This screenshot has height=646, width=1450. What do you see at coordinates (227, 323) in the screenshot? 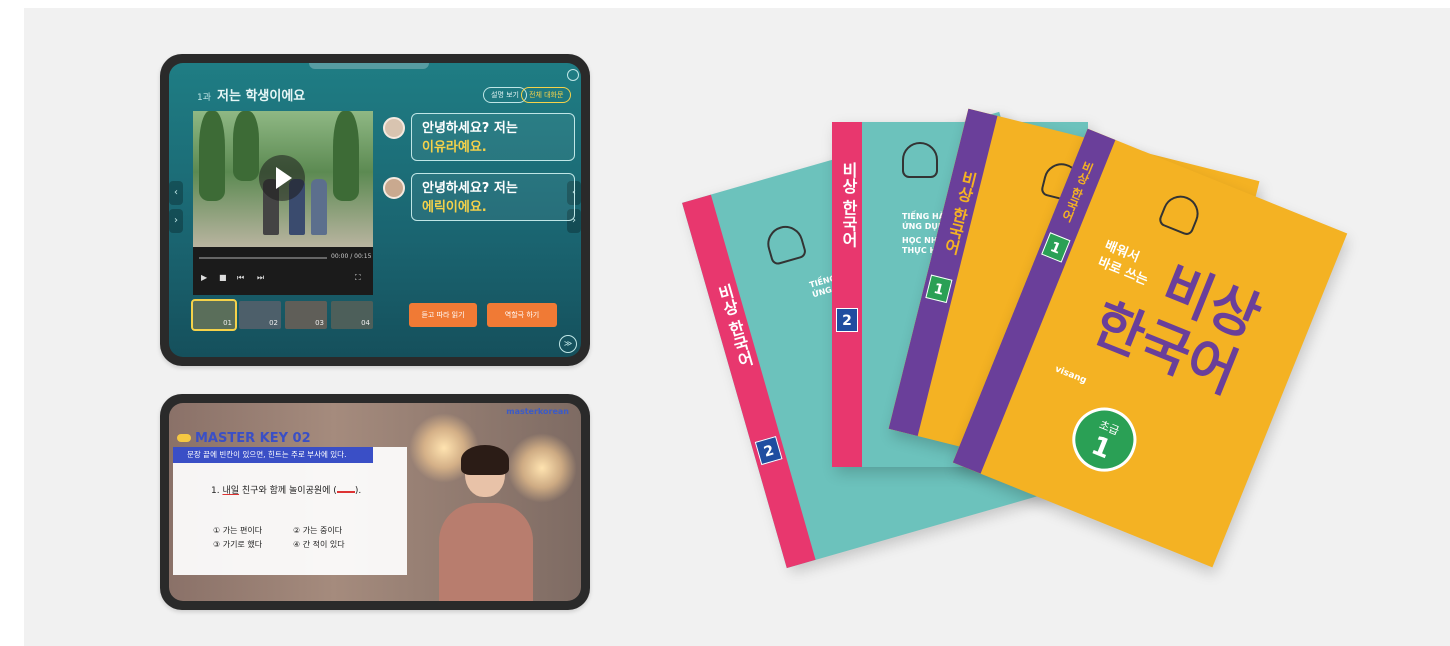
I see `thumb-label: 01` at bounding box center [227, 323].